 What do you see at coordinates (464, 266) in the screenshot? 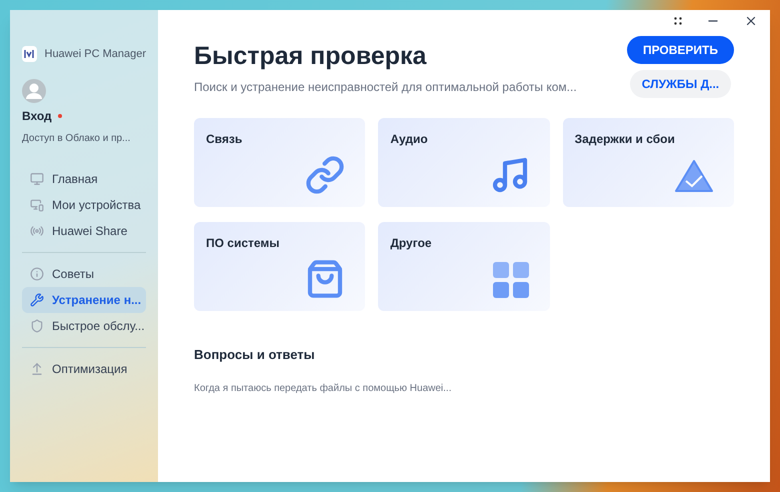
I see `category-card: Другое` at bounding box center [464, 266].